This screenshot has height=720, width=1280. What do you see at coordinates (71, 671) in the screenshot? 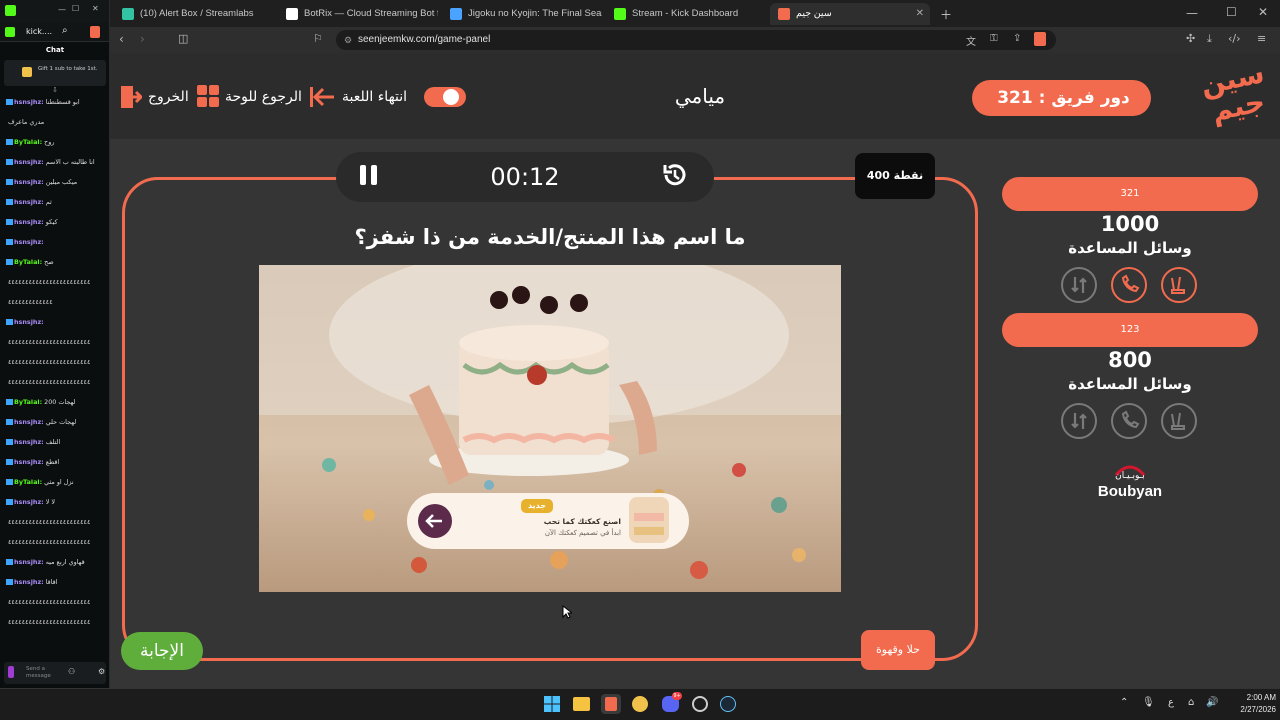
I see `points-icon: ⚇` at bounding box center [71, 671].